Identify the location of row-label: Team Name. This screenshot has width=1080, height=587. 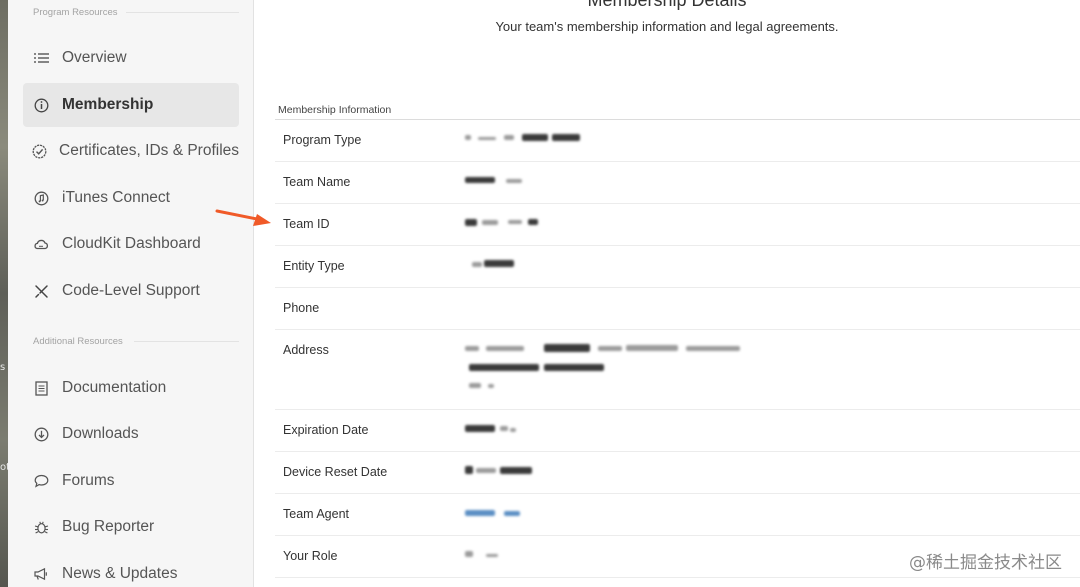
(317, 182).